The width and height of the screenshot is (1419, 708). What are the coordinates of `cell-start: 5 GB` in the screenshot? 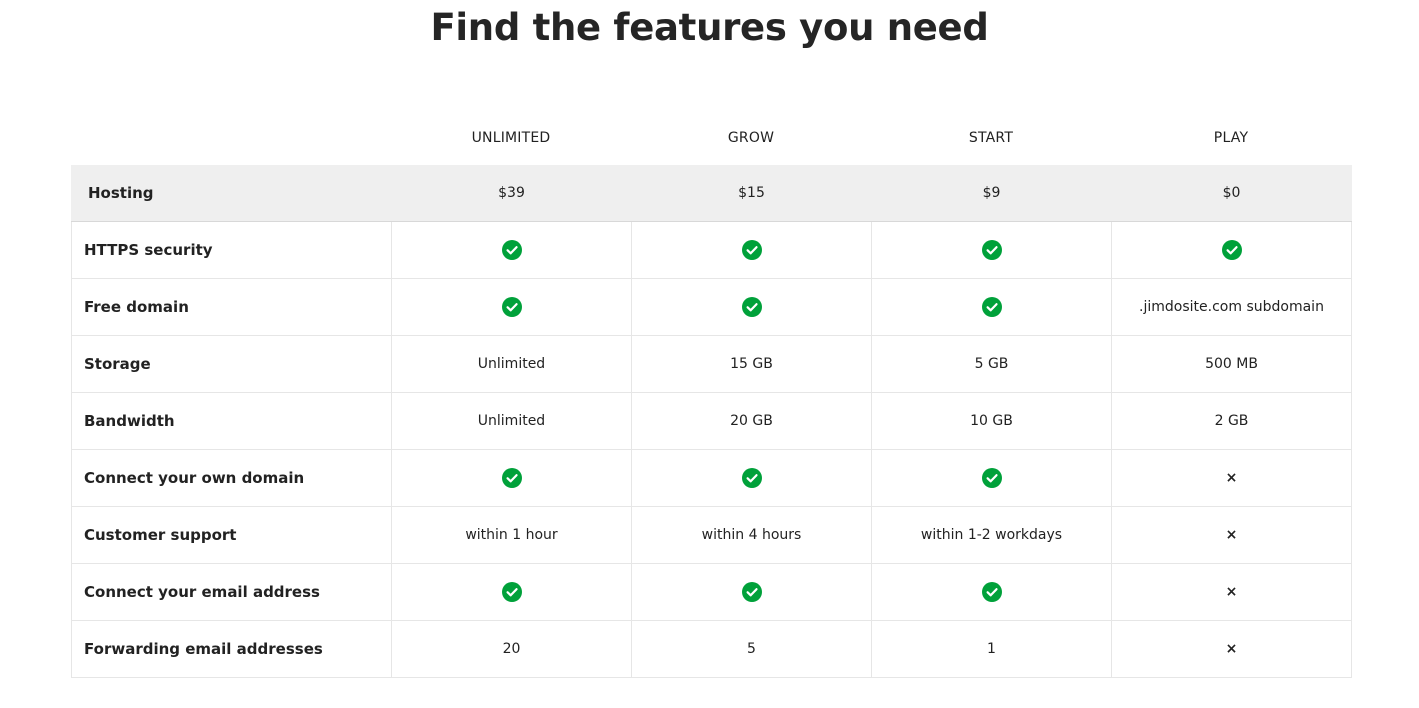 It's located at (991, 364).